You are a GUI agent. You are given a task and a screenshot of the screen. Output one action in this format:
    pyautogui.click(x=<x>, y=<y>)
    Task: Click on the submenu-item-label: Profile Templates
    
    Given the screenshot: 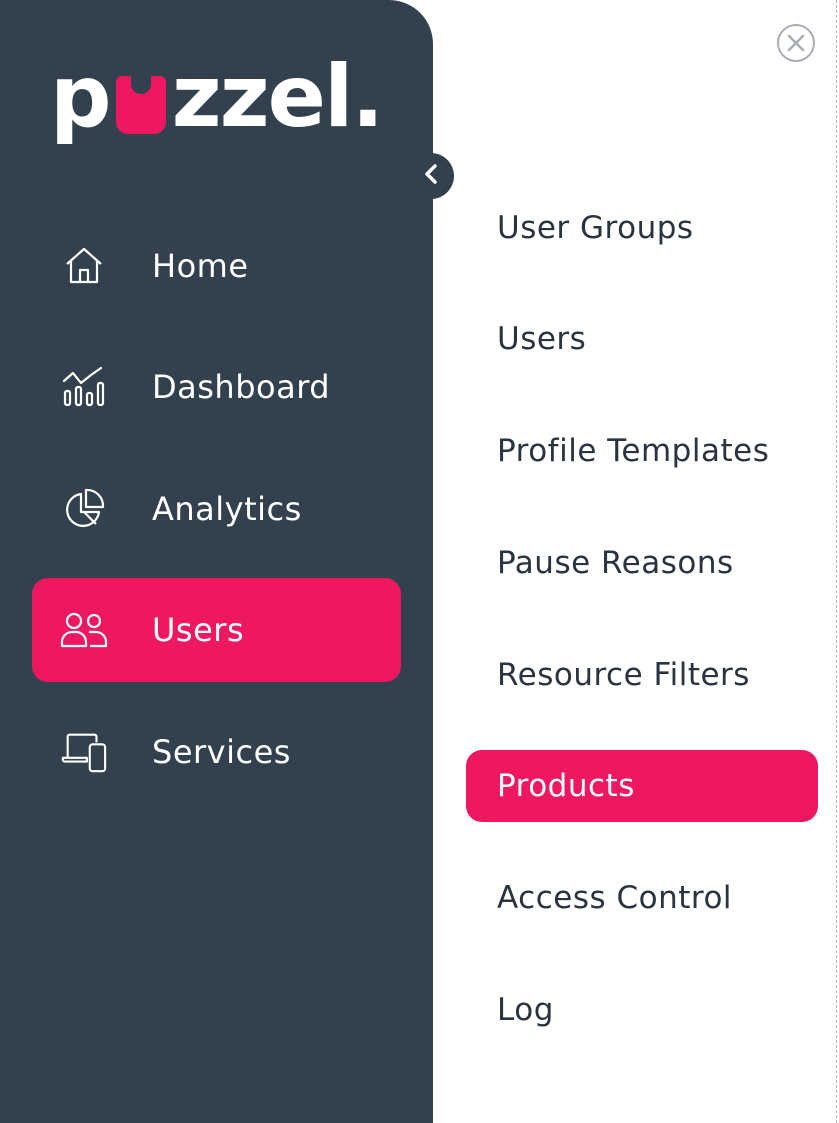 What is the action you would take?
    pyautogui.click(x=633, y=451)
    